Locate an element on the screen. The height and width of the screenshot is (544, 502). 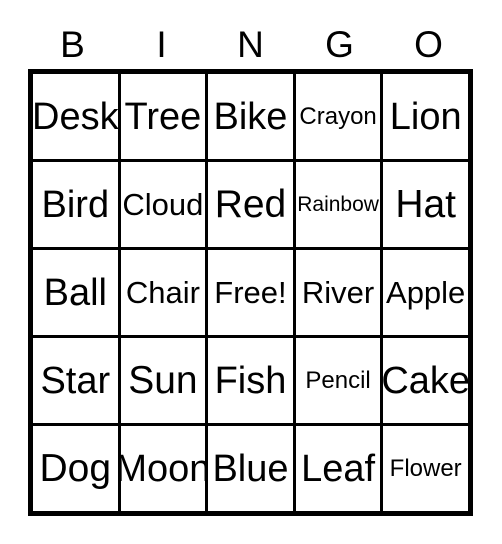
bingo-cell-g1: Crayon is located at coordinates (339, 116).